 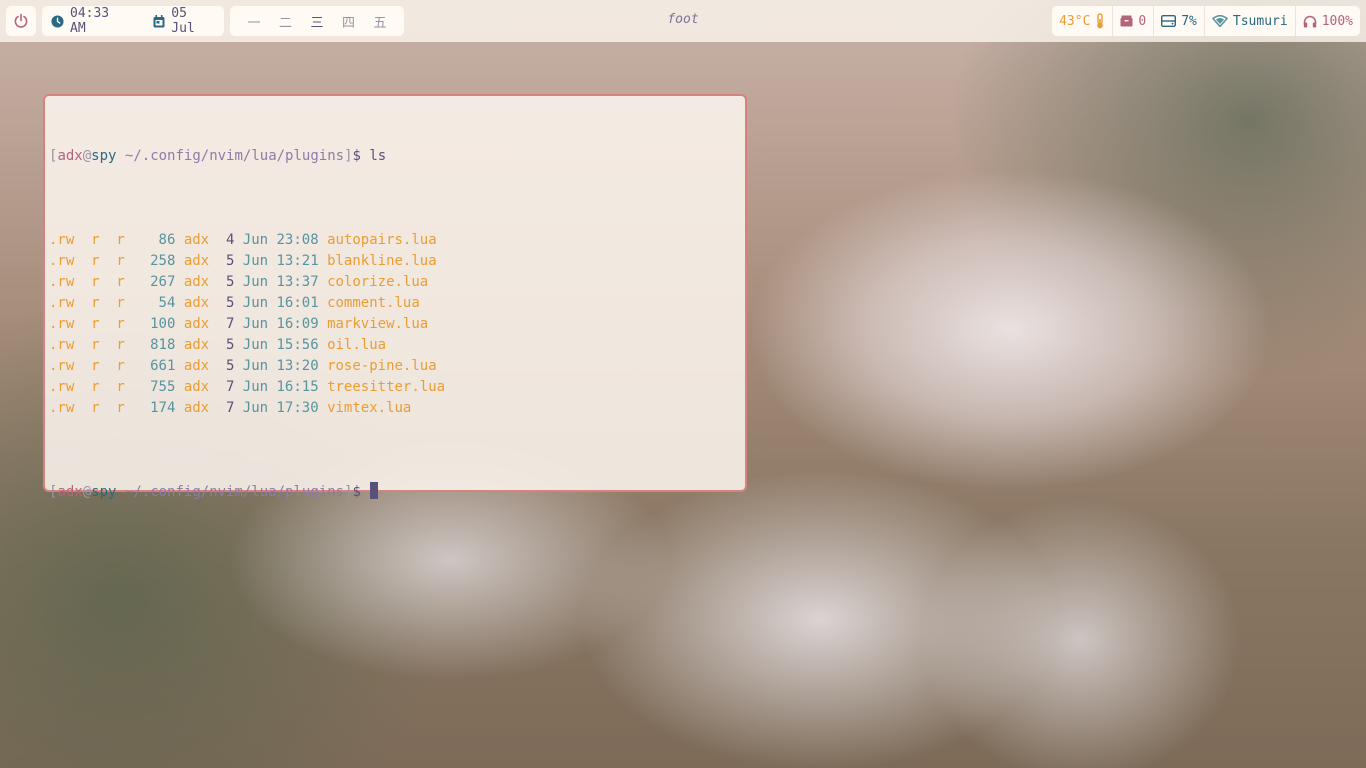 I want to click on file-size: 174, so click(x=163, y=408).